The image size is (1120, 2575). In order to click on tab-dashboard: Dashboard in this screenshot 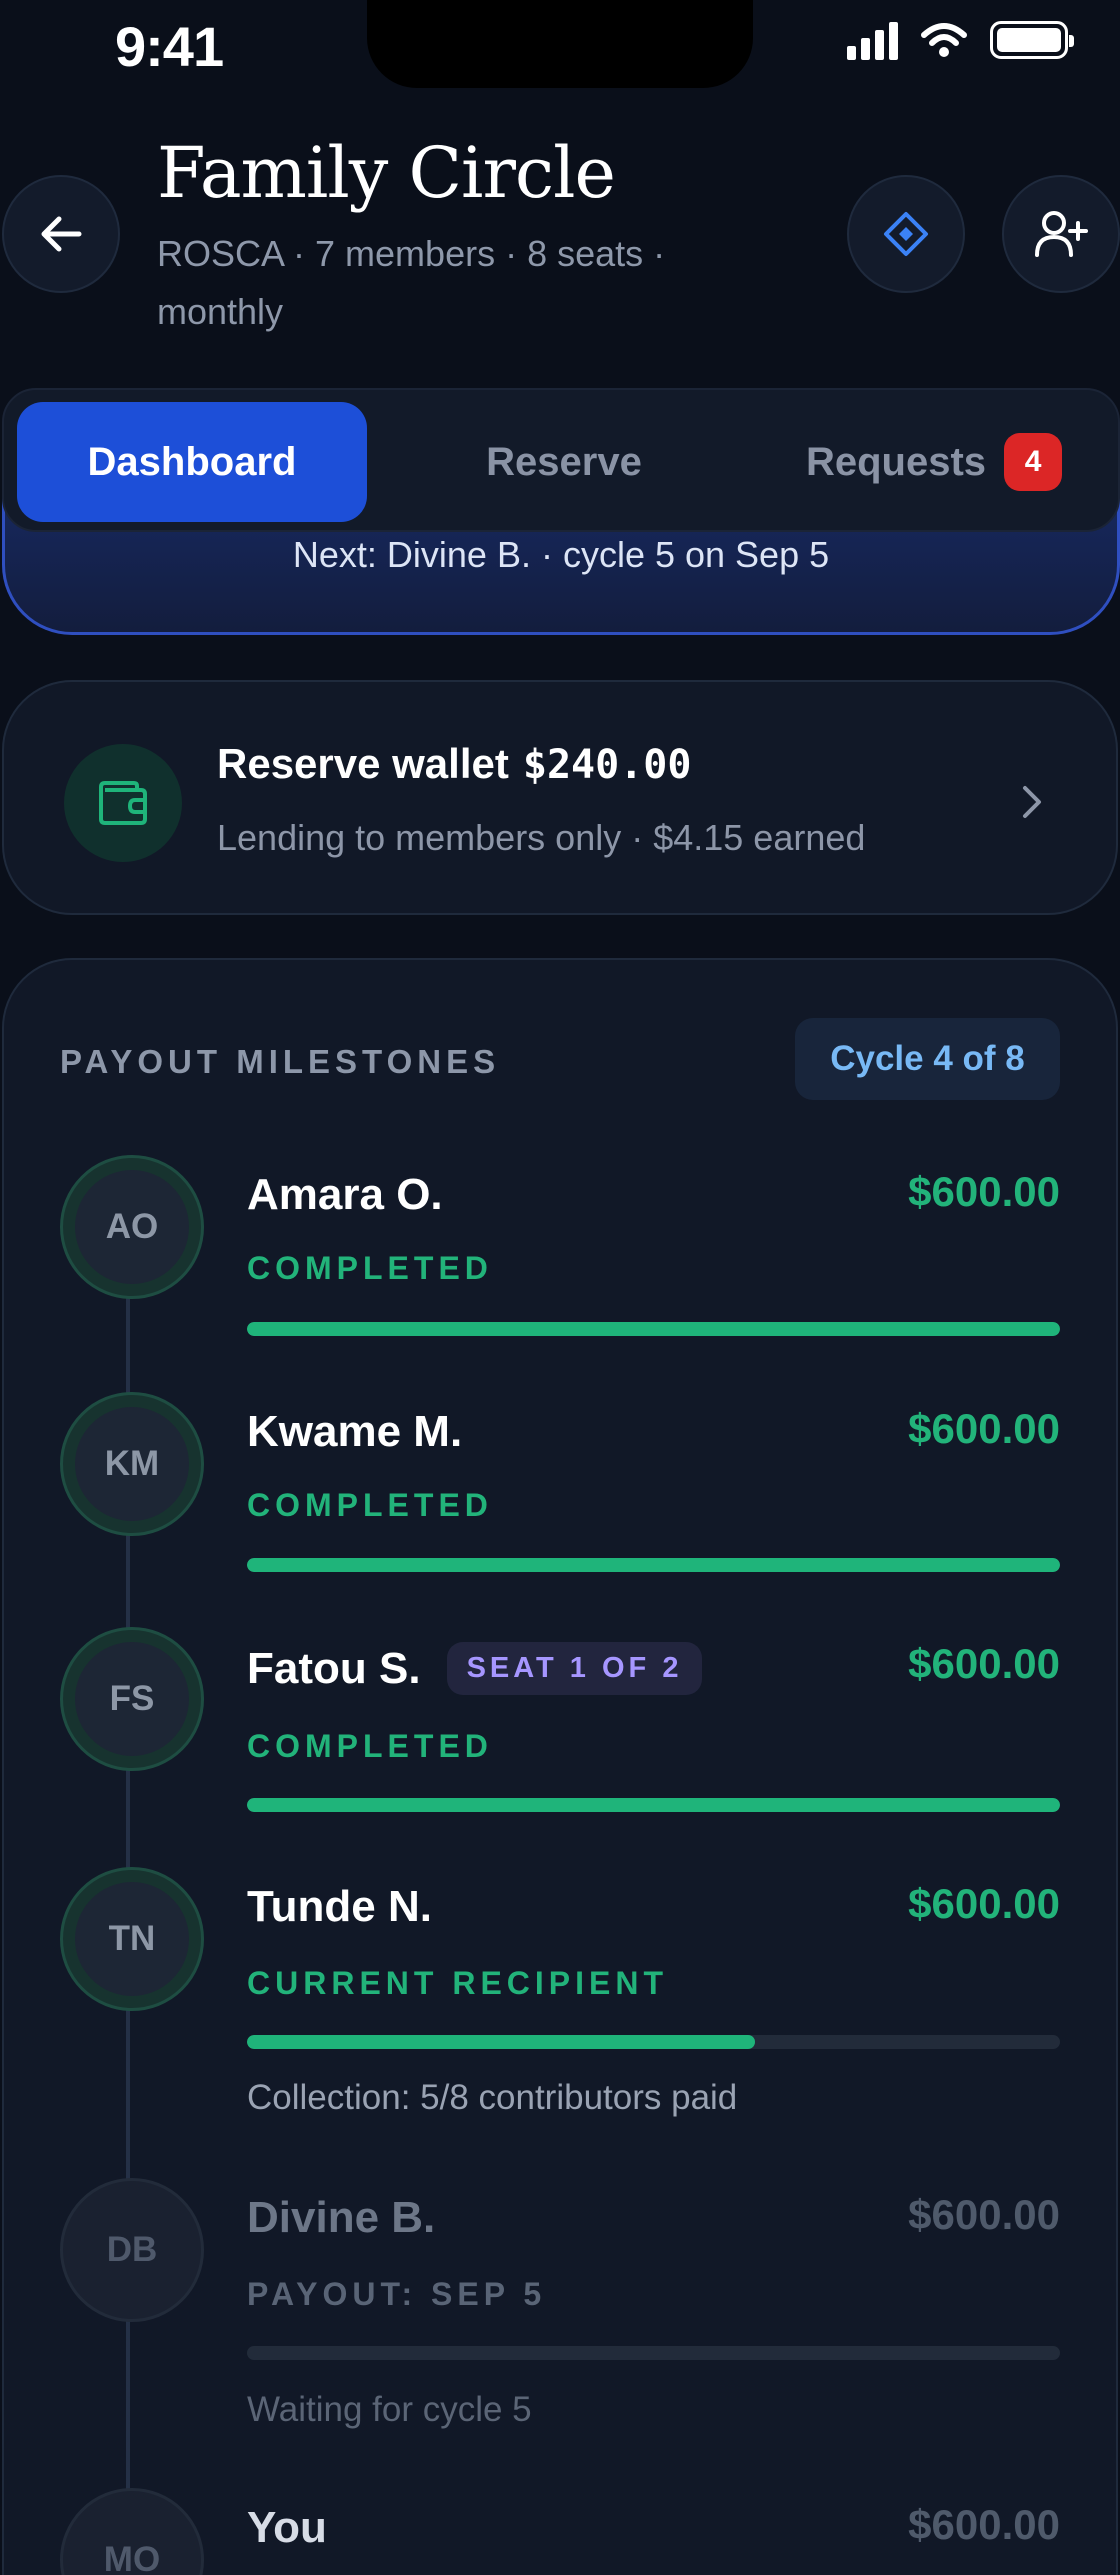, I will do `click(192, 462)`.